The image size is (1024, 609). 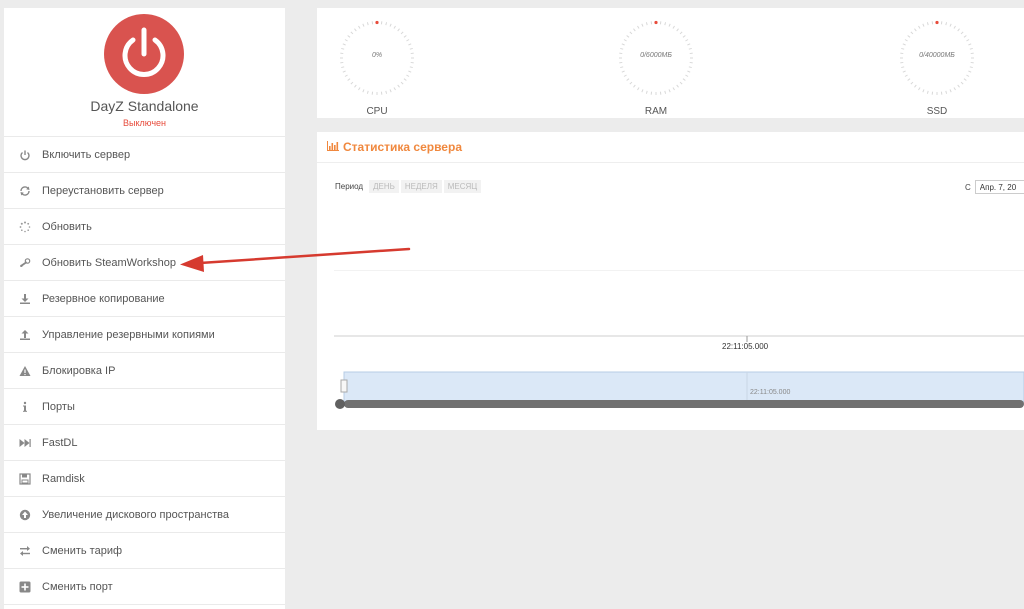 What do you see at coordinates (144, 154) in the screenshot?
I see `menu-item-start-server: Включить сервер` at bounding box center [144, 154].